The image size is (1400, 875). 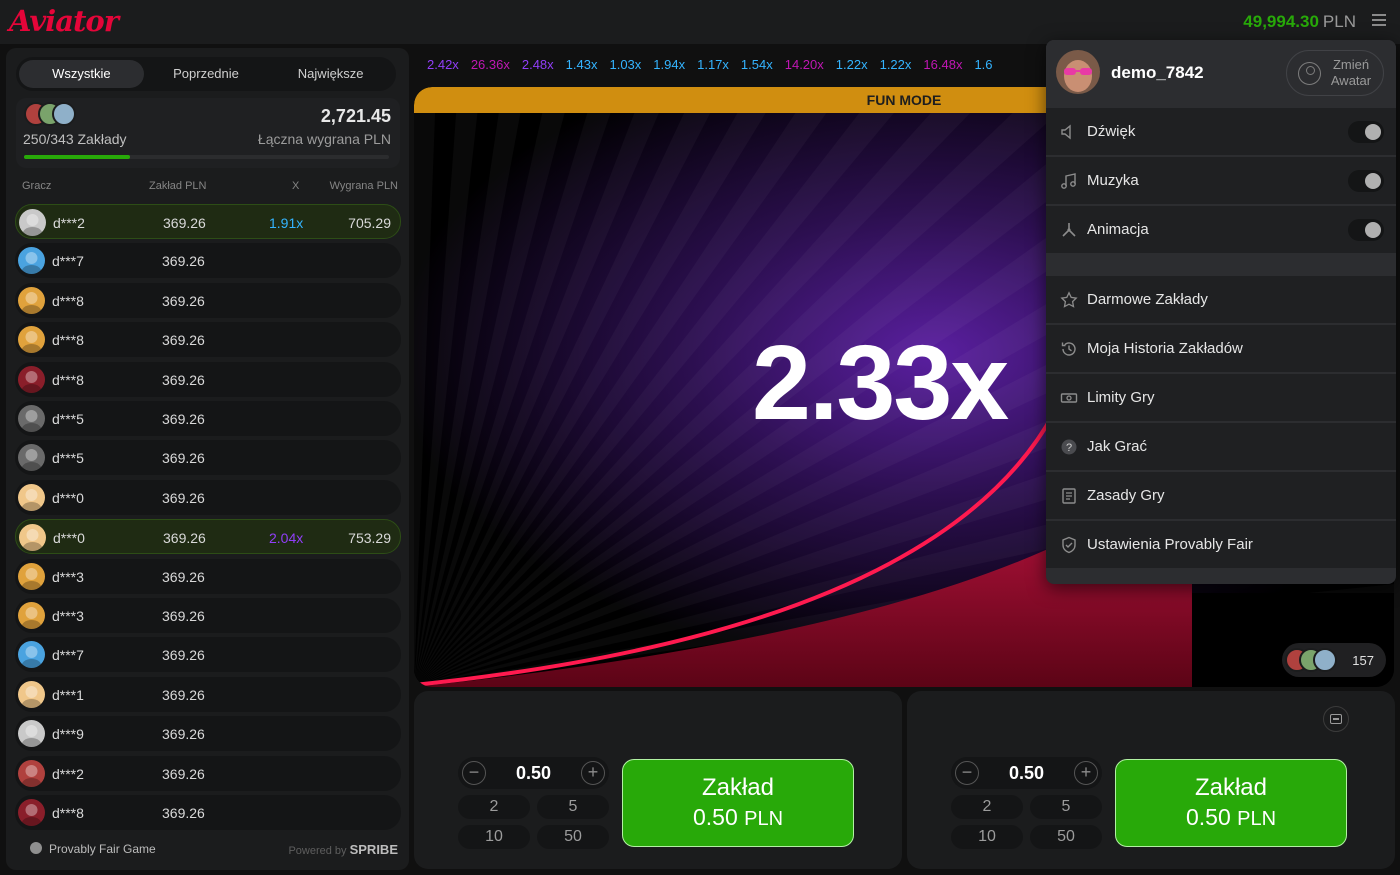 What do you see at coordinates (1221, 131) in the screenshot?
I see `menu-item-sound: Dźwięk` at bounding box center [1221, 131].